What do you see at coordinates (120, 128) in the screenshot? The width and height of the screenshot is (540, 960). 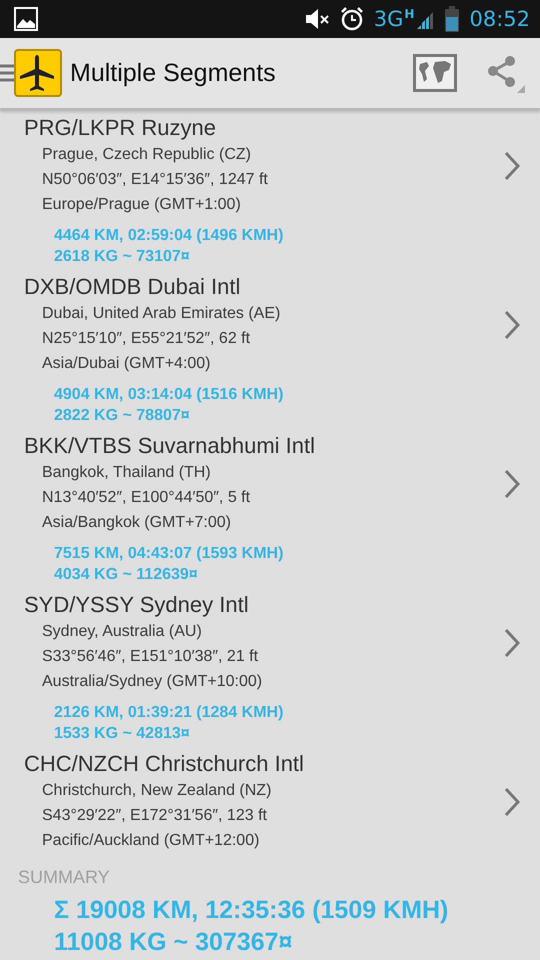 I see `airport-name: PRG/LKPR Ruzyne` at bounding box center [120, 128].